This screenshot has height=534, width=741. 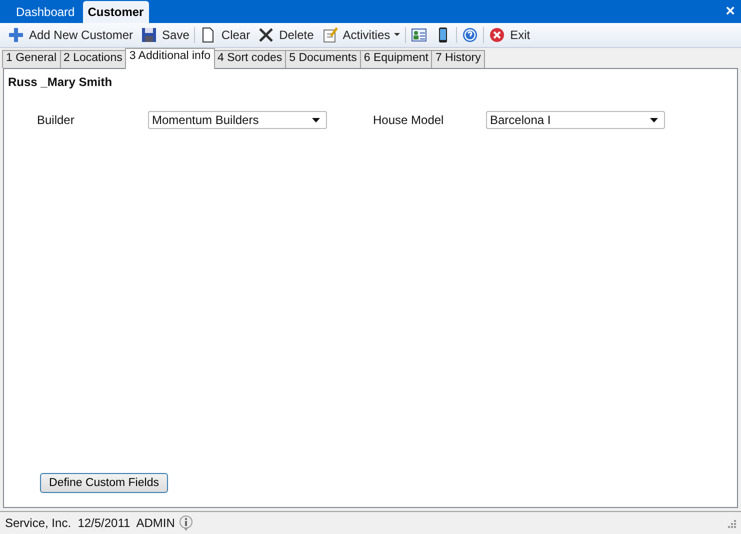 I want to click on dropdown-field: Momentum Builders, so click(x=237, y=120).